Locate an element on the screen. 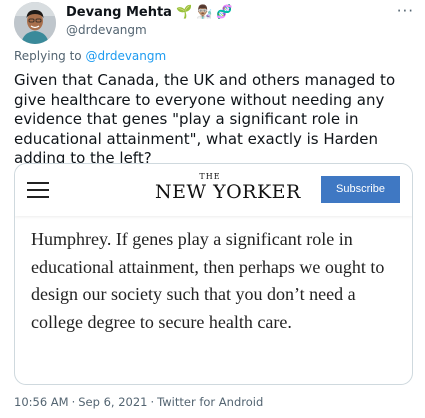  dna-emoji-icon: 🧬 is located at coordinates (224, 12).